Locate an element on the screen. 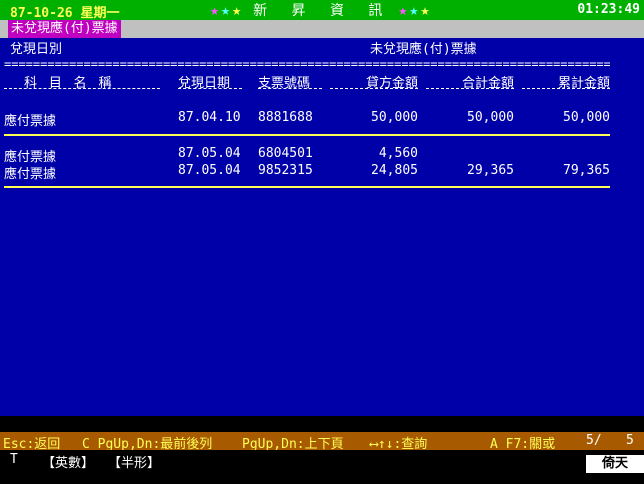 The height and width of the screenshot is (484, 644). cell-credit: 50,000 is located at coordinates (394, 117).